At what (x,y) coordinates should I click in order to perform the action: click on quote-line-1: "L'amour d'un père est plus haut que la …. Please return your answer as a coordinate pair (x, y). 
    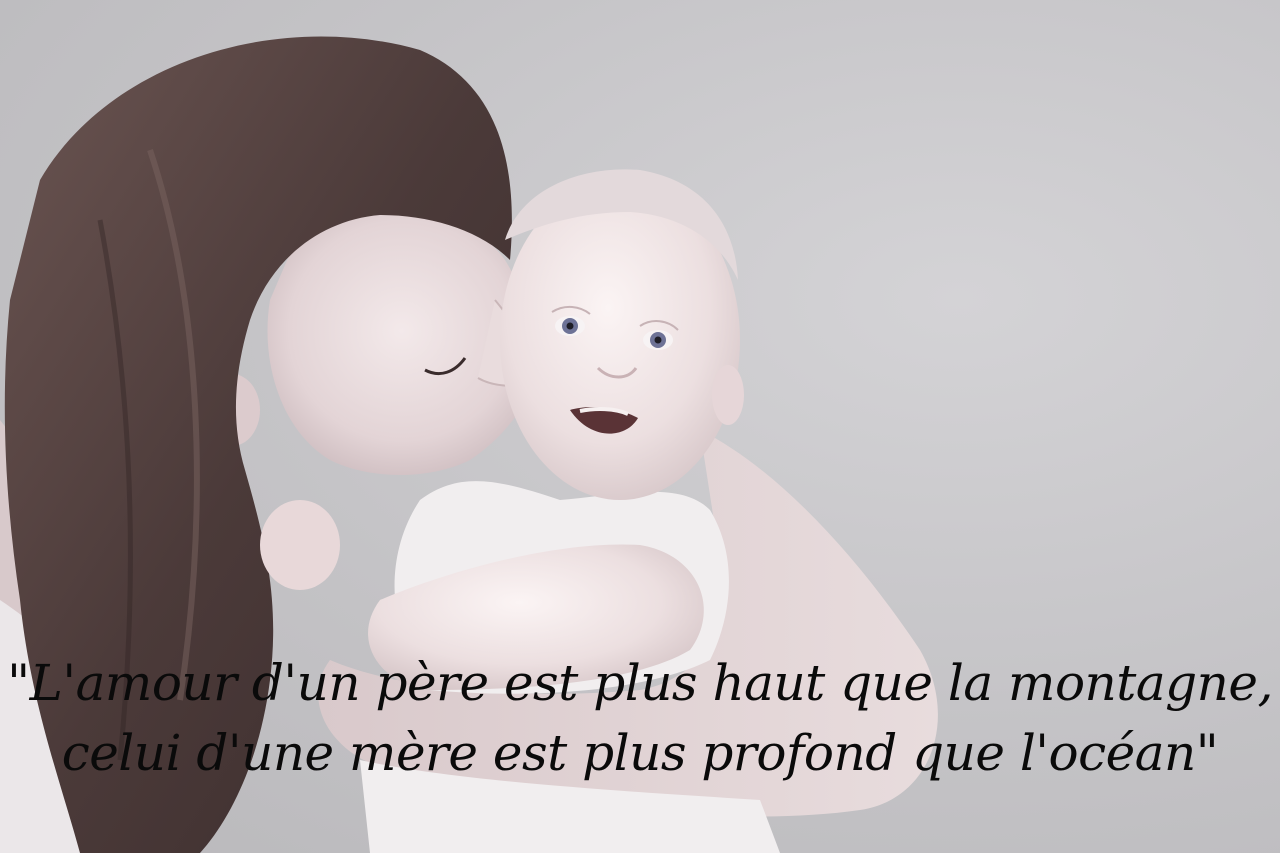
    Looking at the image, I should click on (640, 683).